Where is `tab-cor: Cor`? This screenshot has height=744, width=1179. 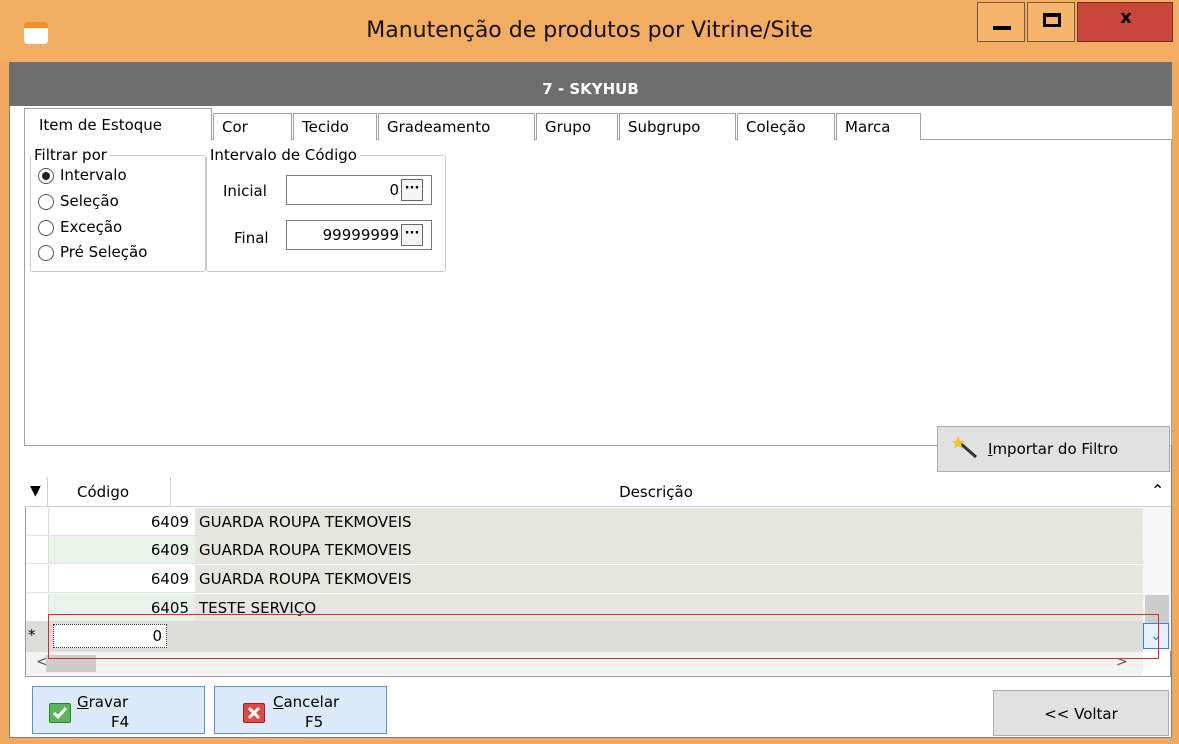 tab-cor: Cor is located at coordinates (252, 127).